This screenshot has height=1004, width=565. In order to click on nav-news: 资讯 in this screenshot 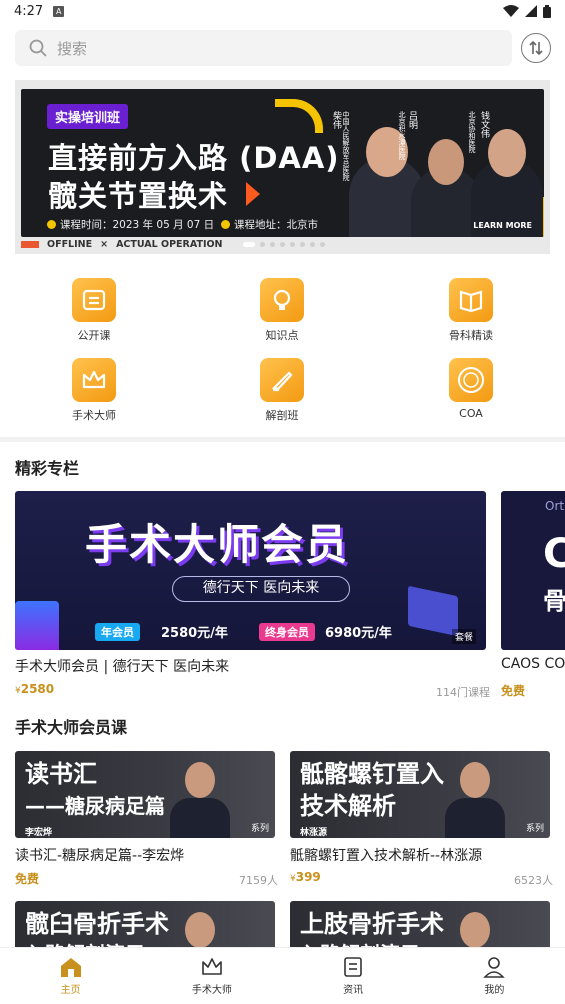, I will do `click(353, 976)`.